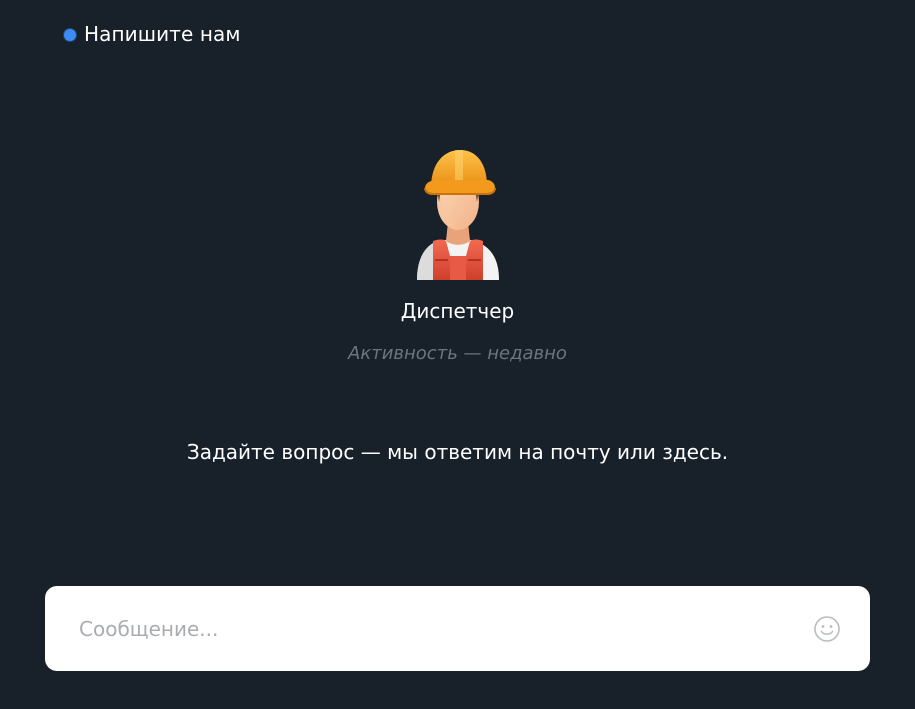 Image resolution: width=915 pixels, height=709 pixels. I want to click on chat-title: Напишите нам, so click(162, 34).